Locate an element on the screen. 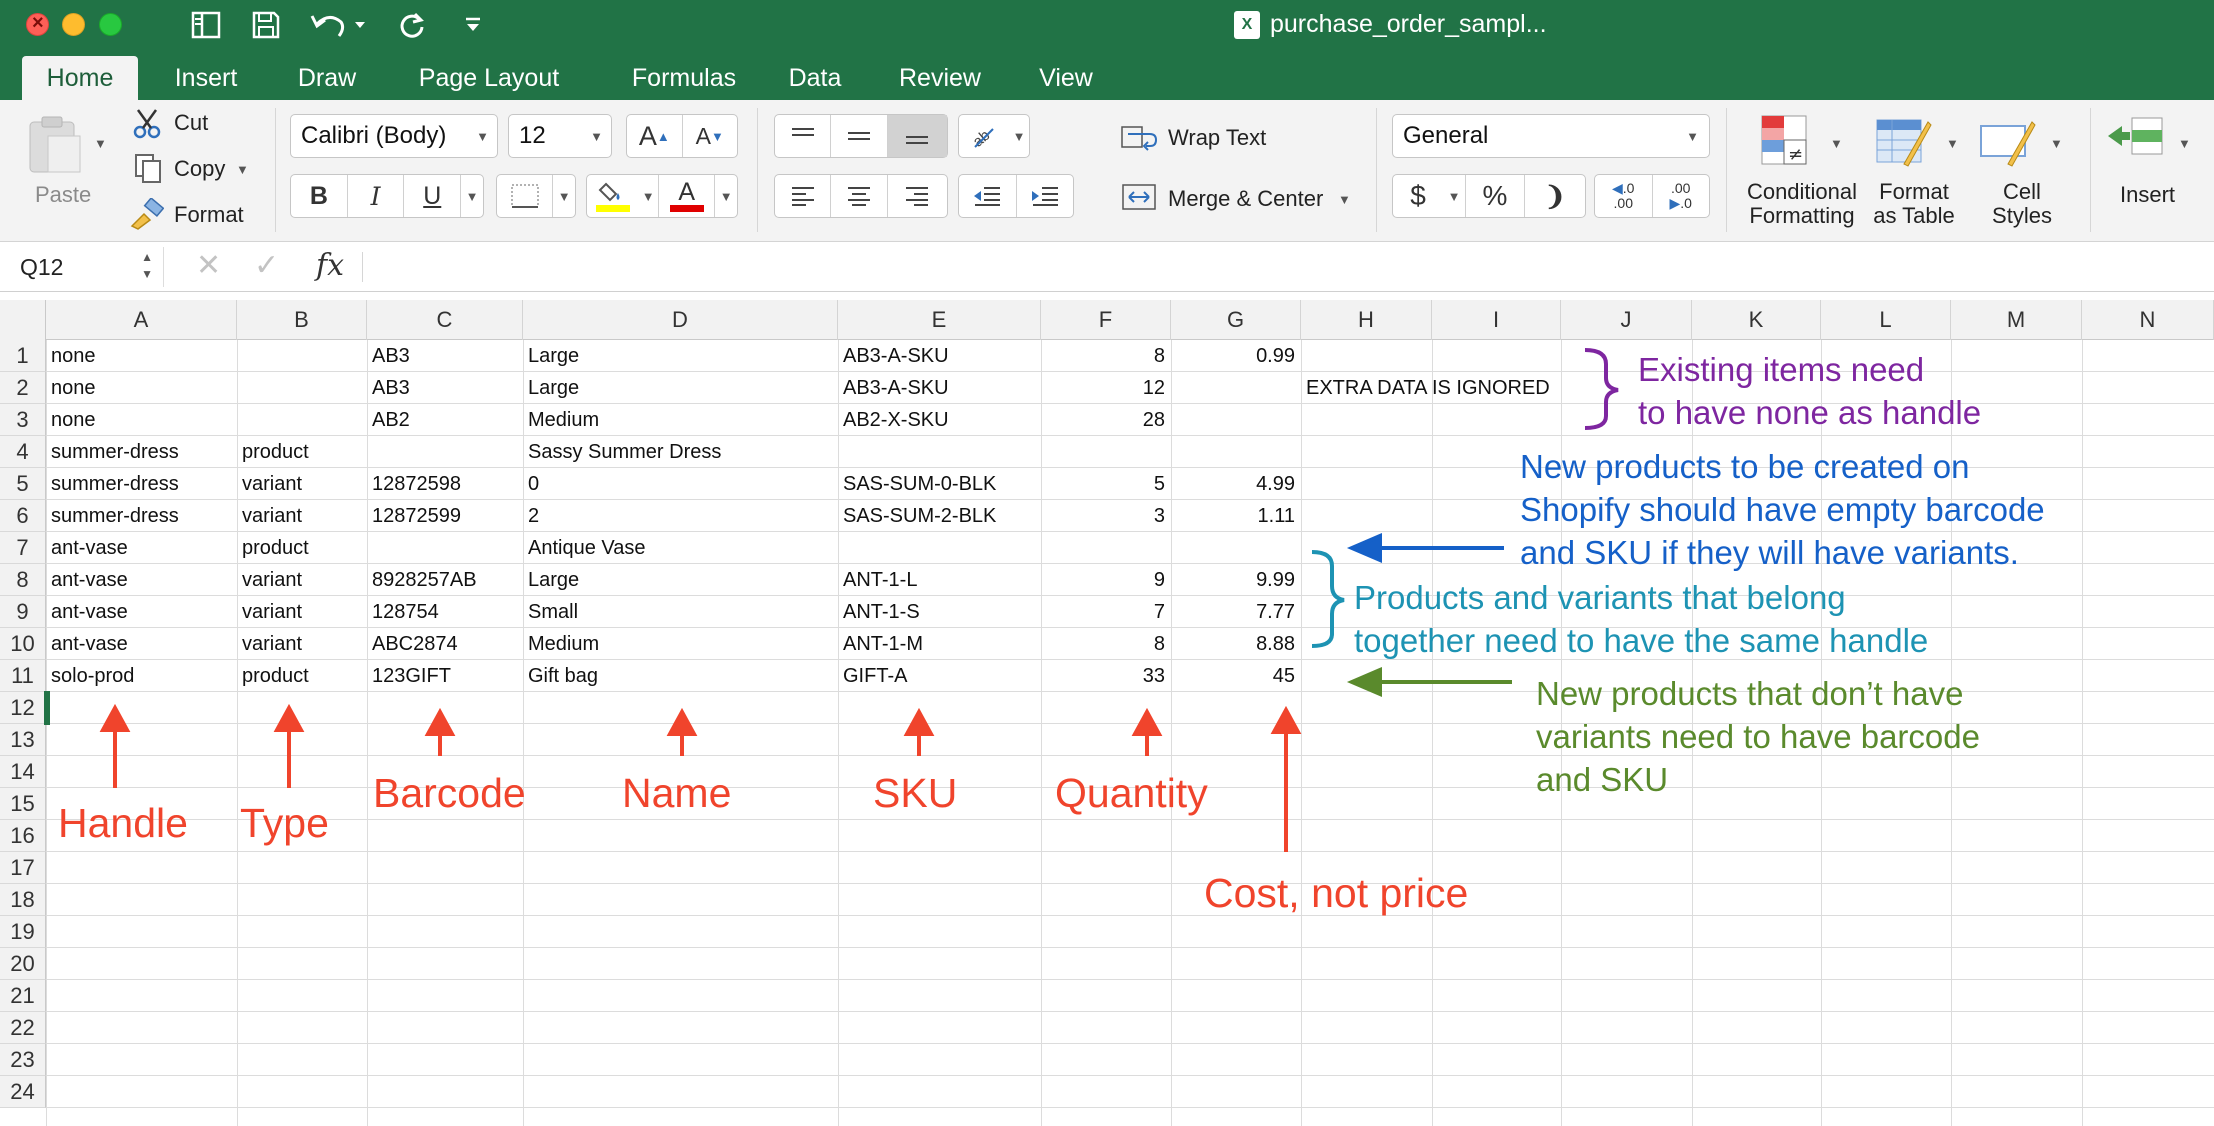  align-top-icon is located at coordinates (802, 136).